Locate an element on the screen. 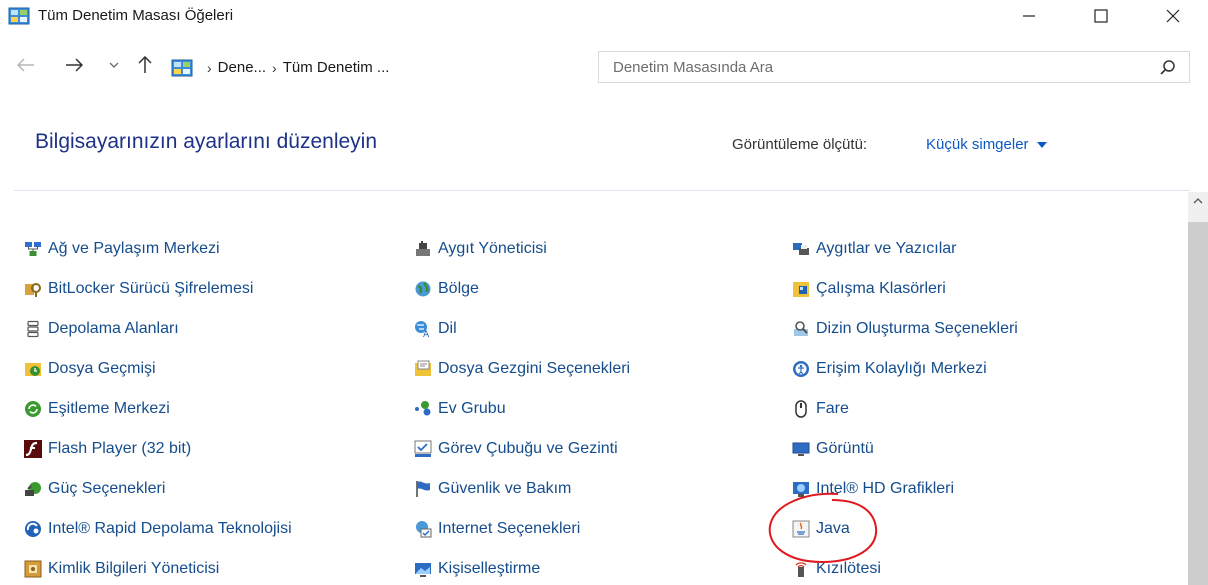 The width and height of the screenshot is (1208, 585). minimize-icon is located at coordinates (1029, 16).